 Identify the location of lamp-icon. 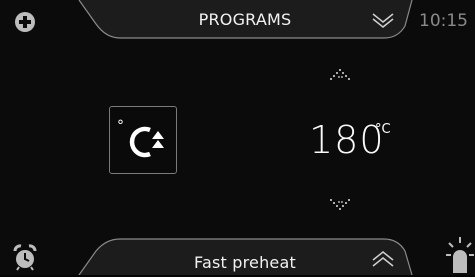
(460, 254).